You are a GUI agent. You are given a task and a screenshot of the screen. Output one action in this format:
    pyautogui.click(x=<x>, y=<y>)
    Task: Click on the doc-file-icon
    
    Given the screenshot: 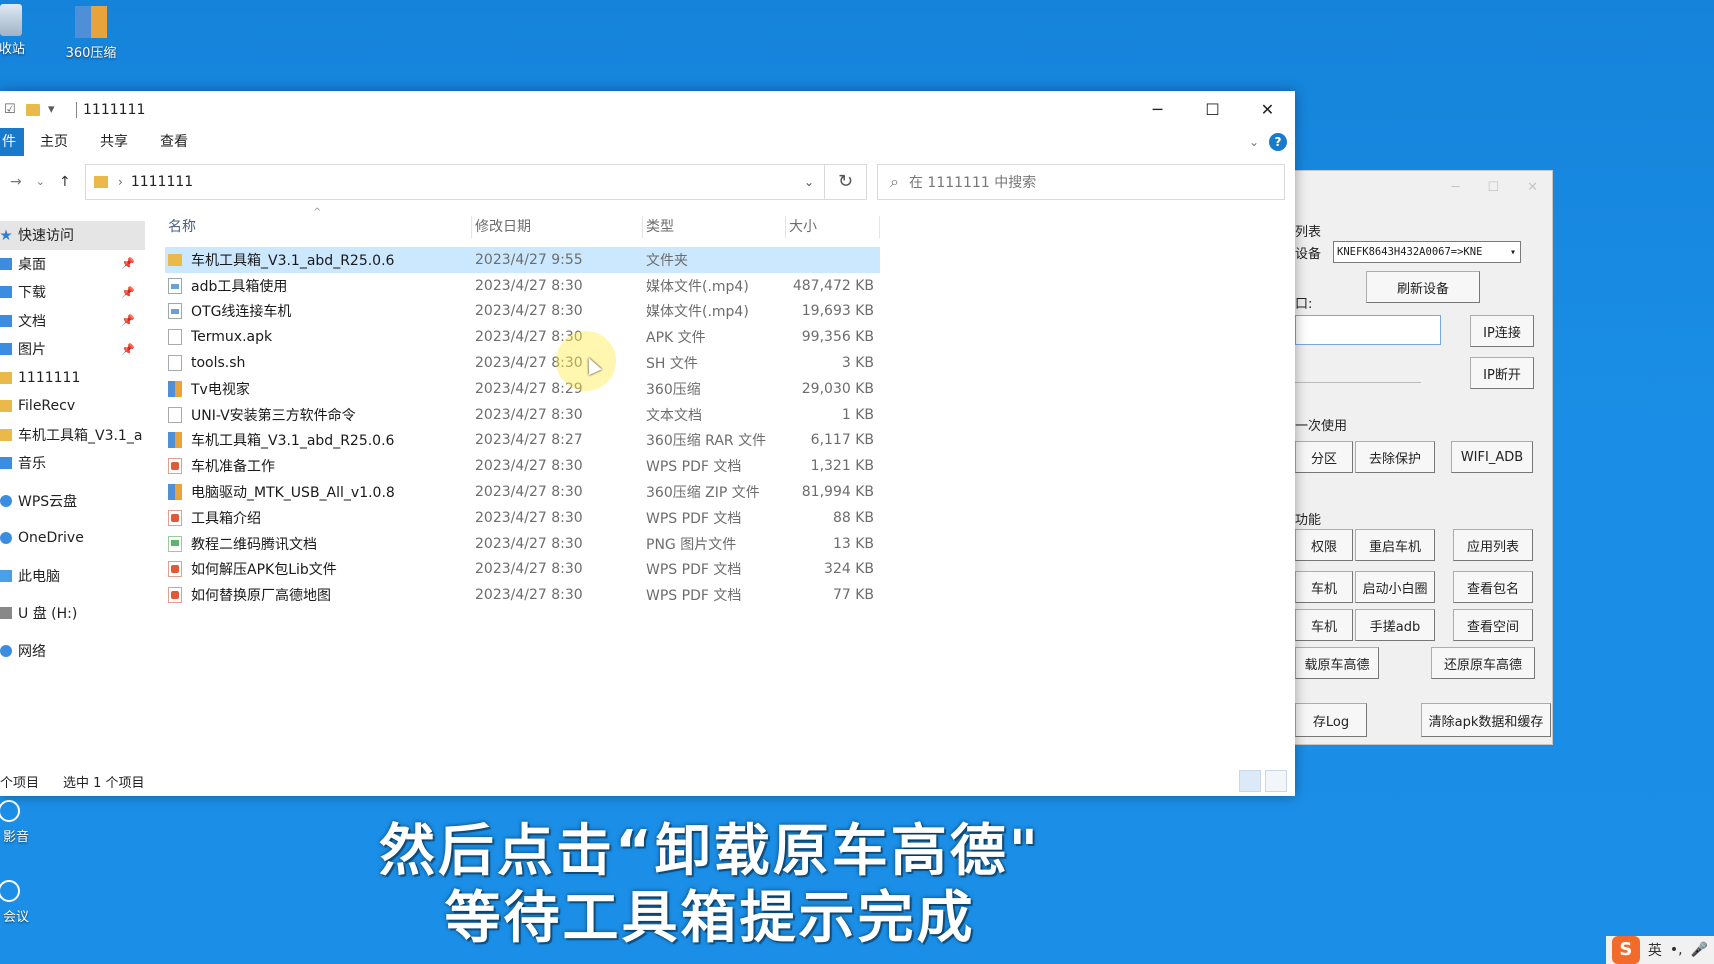 What is the action you would take?
    pyautogui.click(x=175, y=363)
    